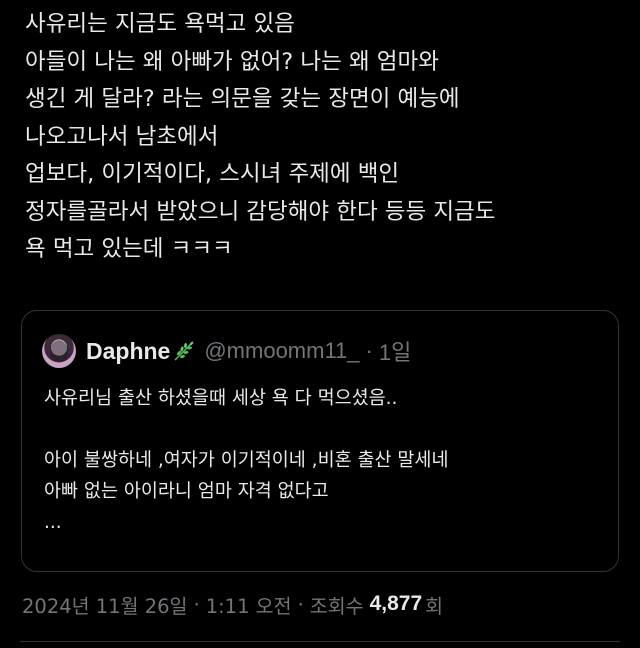 The image size is (640, 648). What do you see at coordinates (186, 491) in the screenshot?
I see `quoted-text-line: 아빠 없는 아이라니 엄마 자격 없다고` at bounding box center [186, 491].